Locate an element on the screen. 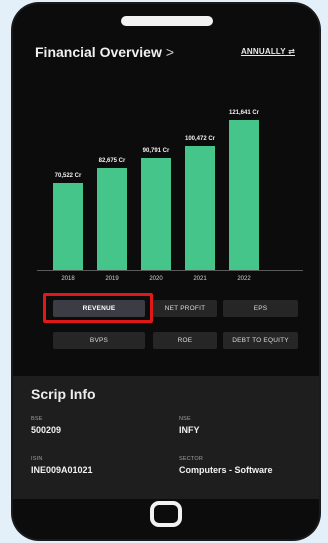  x-axis-tick-label: 2022 is located at coordinates (244, 279).